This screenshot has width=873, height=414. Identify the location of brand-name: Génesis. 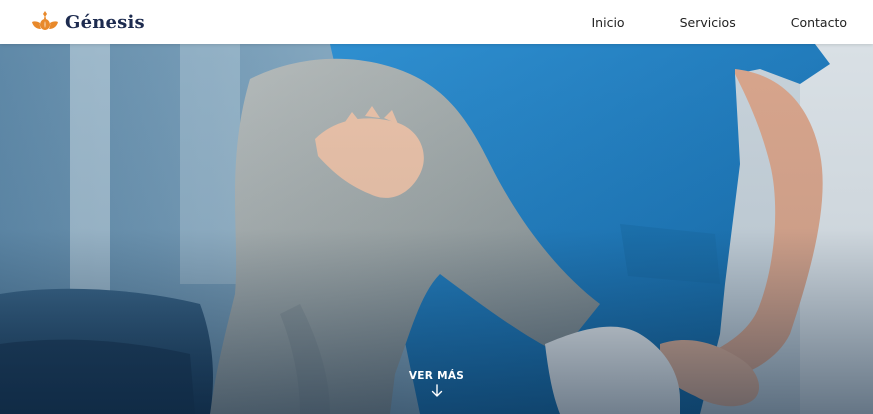
(105, 22).